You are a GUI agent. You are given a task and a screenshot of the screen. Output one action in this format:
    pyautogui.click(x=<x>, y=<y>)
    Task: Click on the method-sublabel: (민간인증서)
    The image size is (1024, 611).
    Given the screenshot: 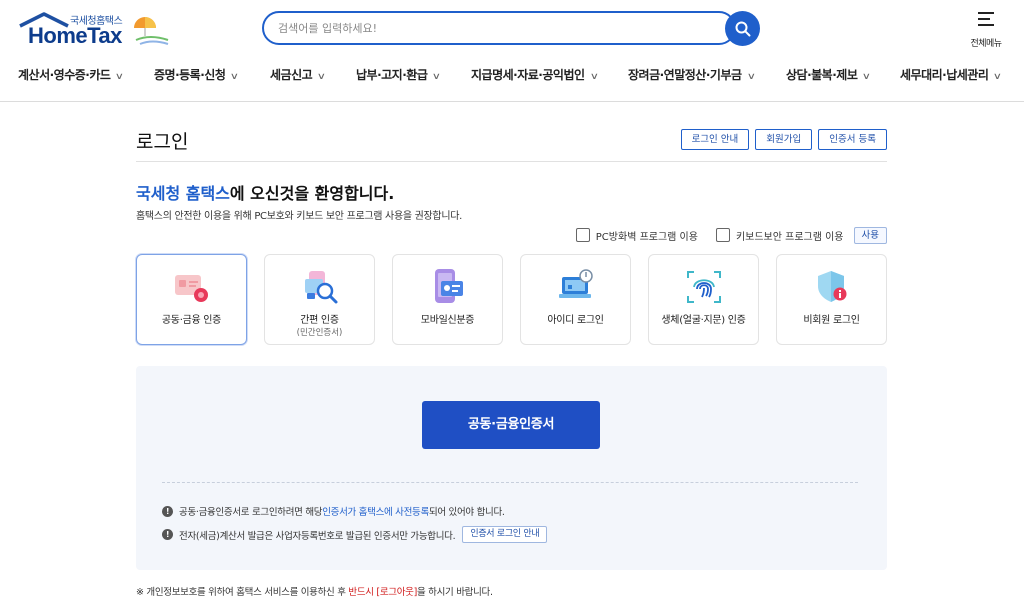 What is the action you would take?
    pyautogui.click(x=319, y=333)
    